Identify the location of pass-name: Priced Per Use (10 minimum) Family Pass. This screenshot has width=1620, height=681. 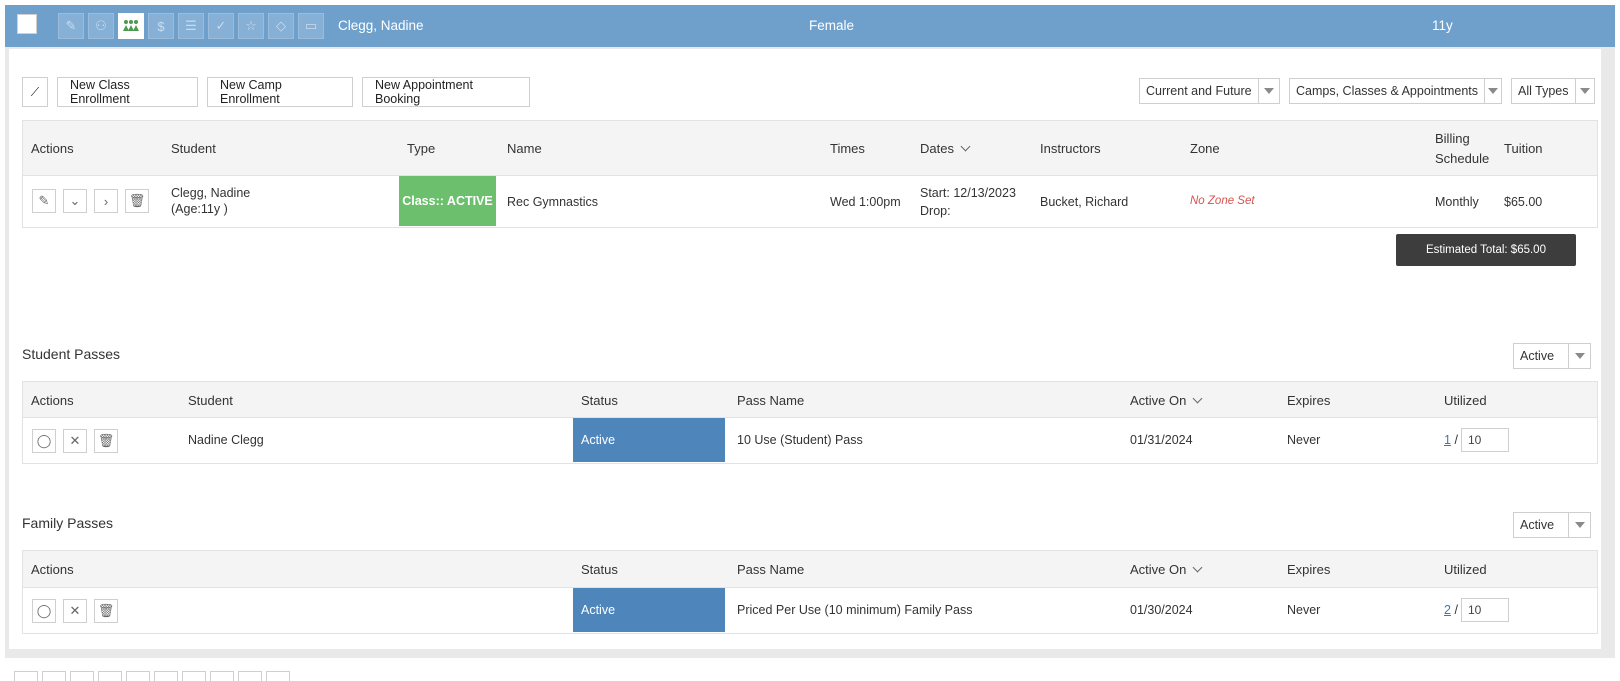
(854, 610).